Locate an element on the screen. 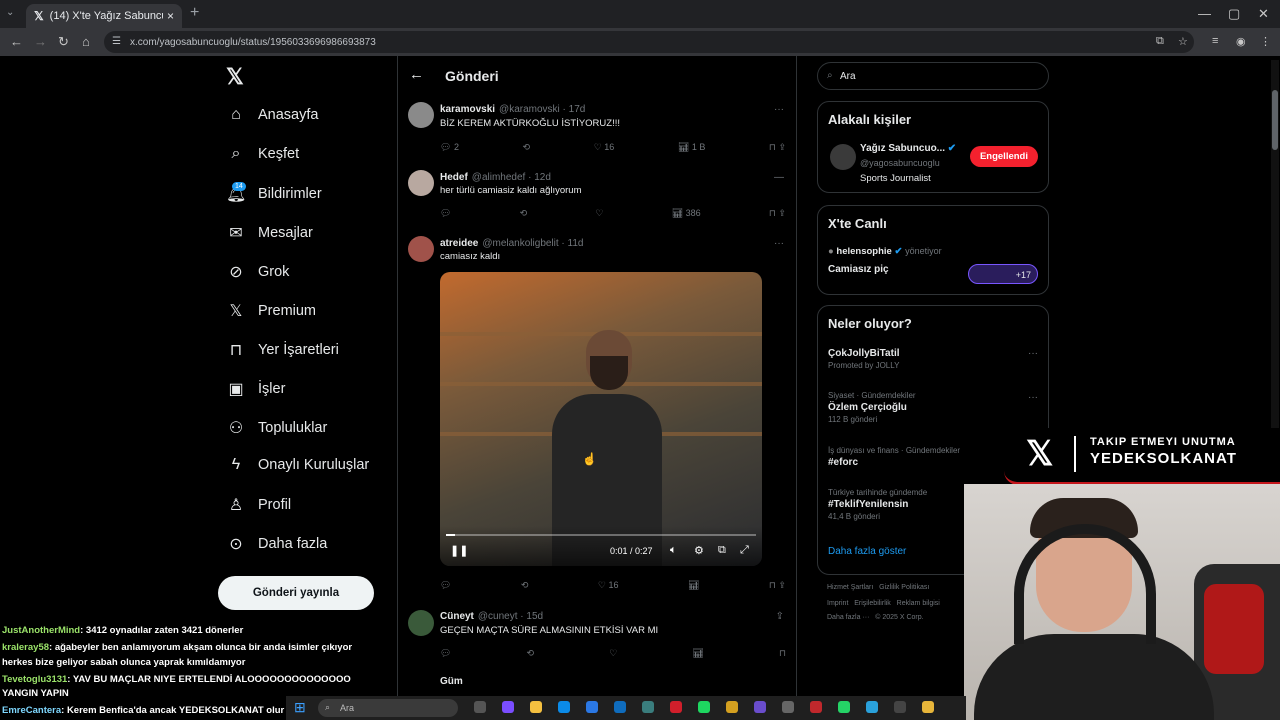 The height and width of the screenshot is (720, 1280). browser-tab: 𝕏 (14) X'te Yağız Sabuncuoğlu: "C × is located at coordinates (104, 16).